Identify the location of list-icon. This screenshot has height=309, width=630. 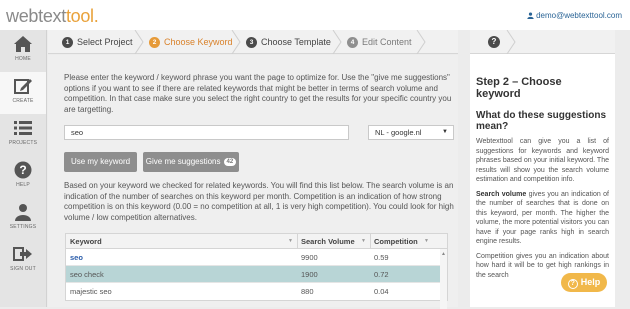
(23, 128).